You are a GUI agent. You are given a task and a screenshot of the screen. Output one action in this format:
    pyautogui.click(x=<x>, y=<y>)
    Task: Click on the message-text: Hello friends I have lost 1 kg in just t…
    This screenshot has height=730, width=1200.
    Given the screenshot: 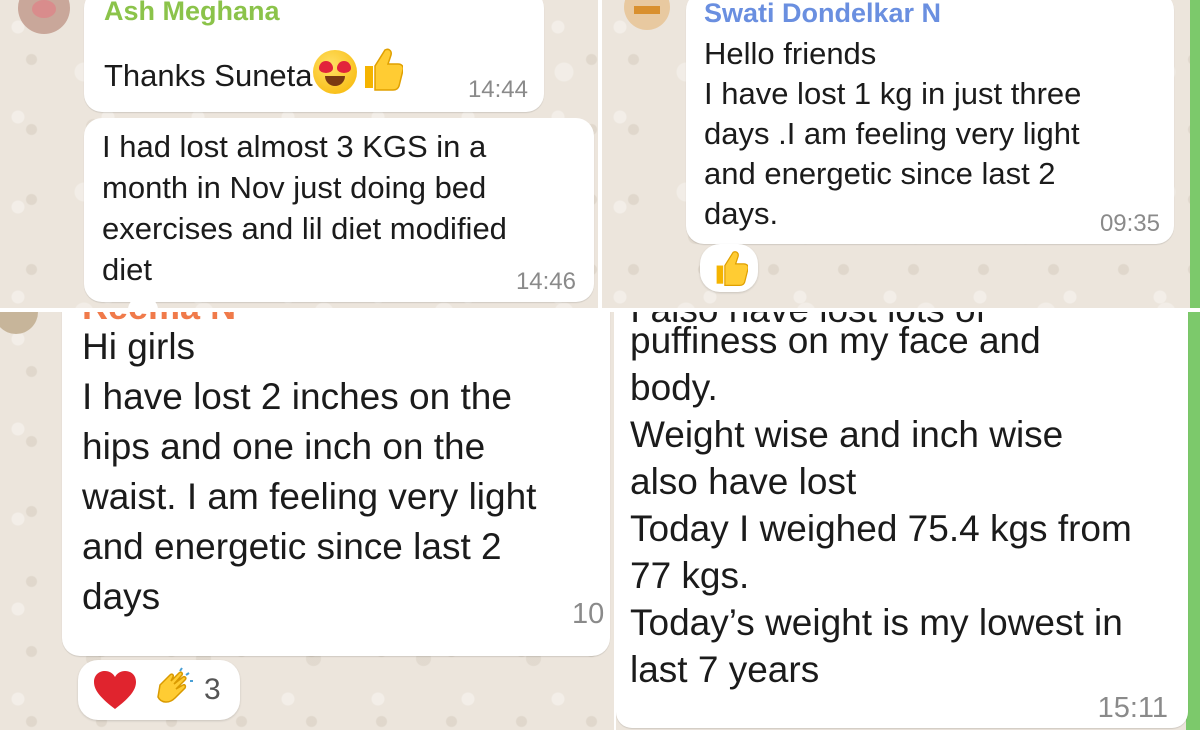 What is the action you would take?
    pyautogui.click(x=893, y=133)
    